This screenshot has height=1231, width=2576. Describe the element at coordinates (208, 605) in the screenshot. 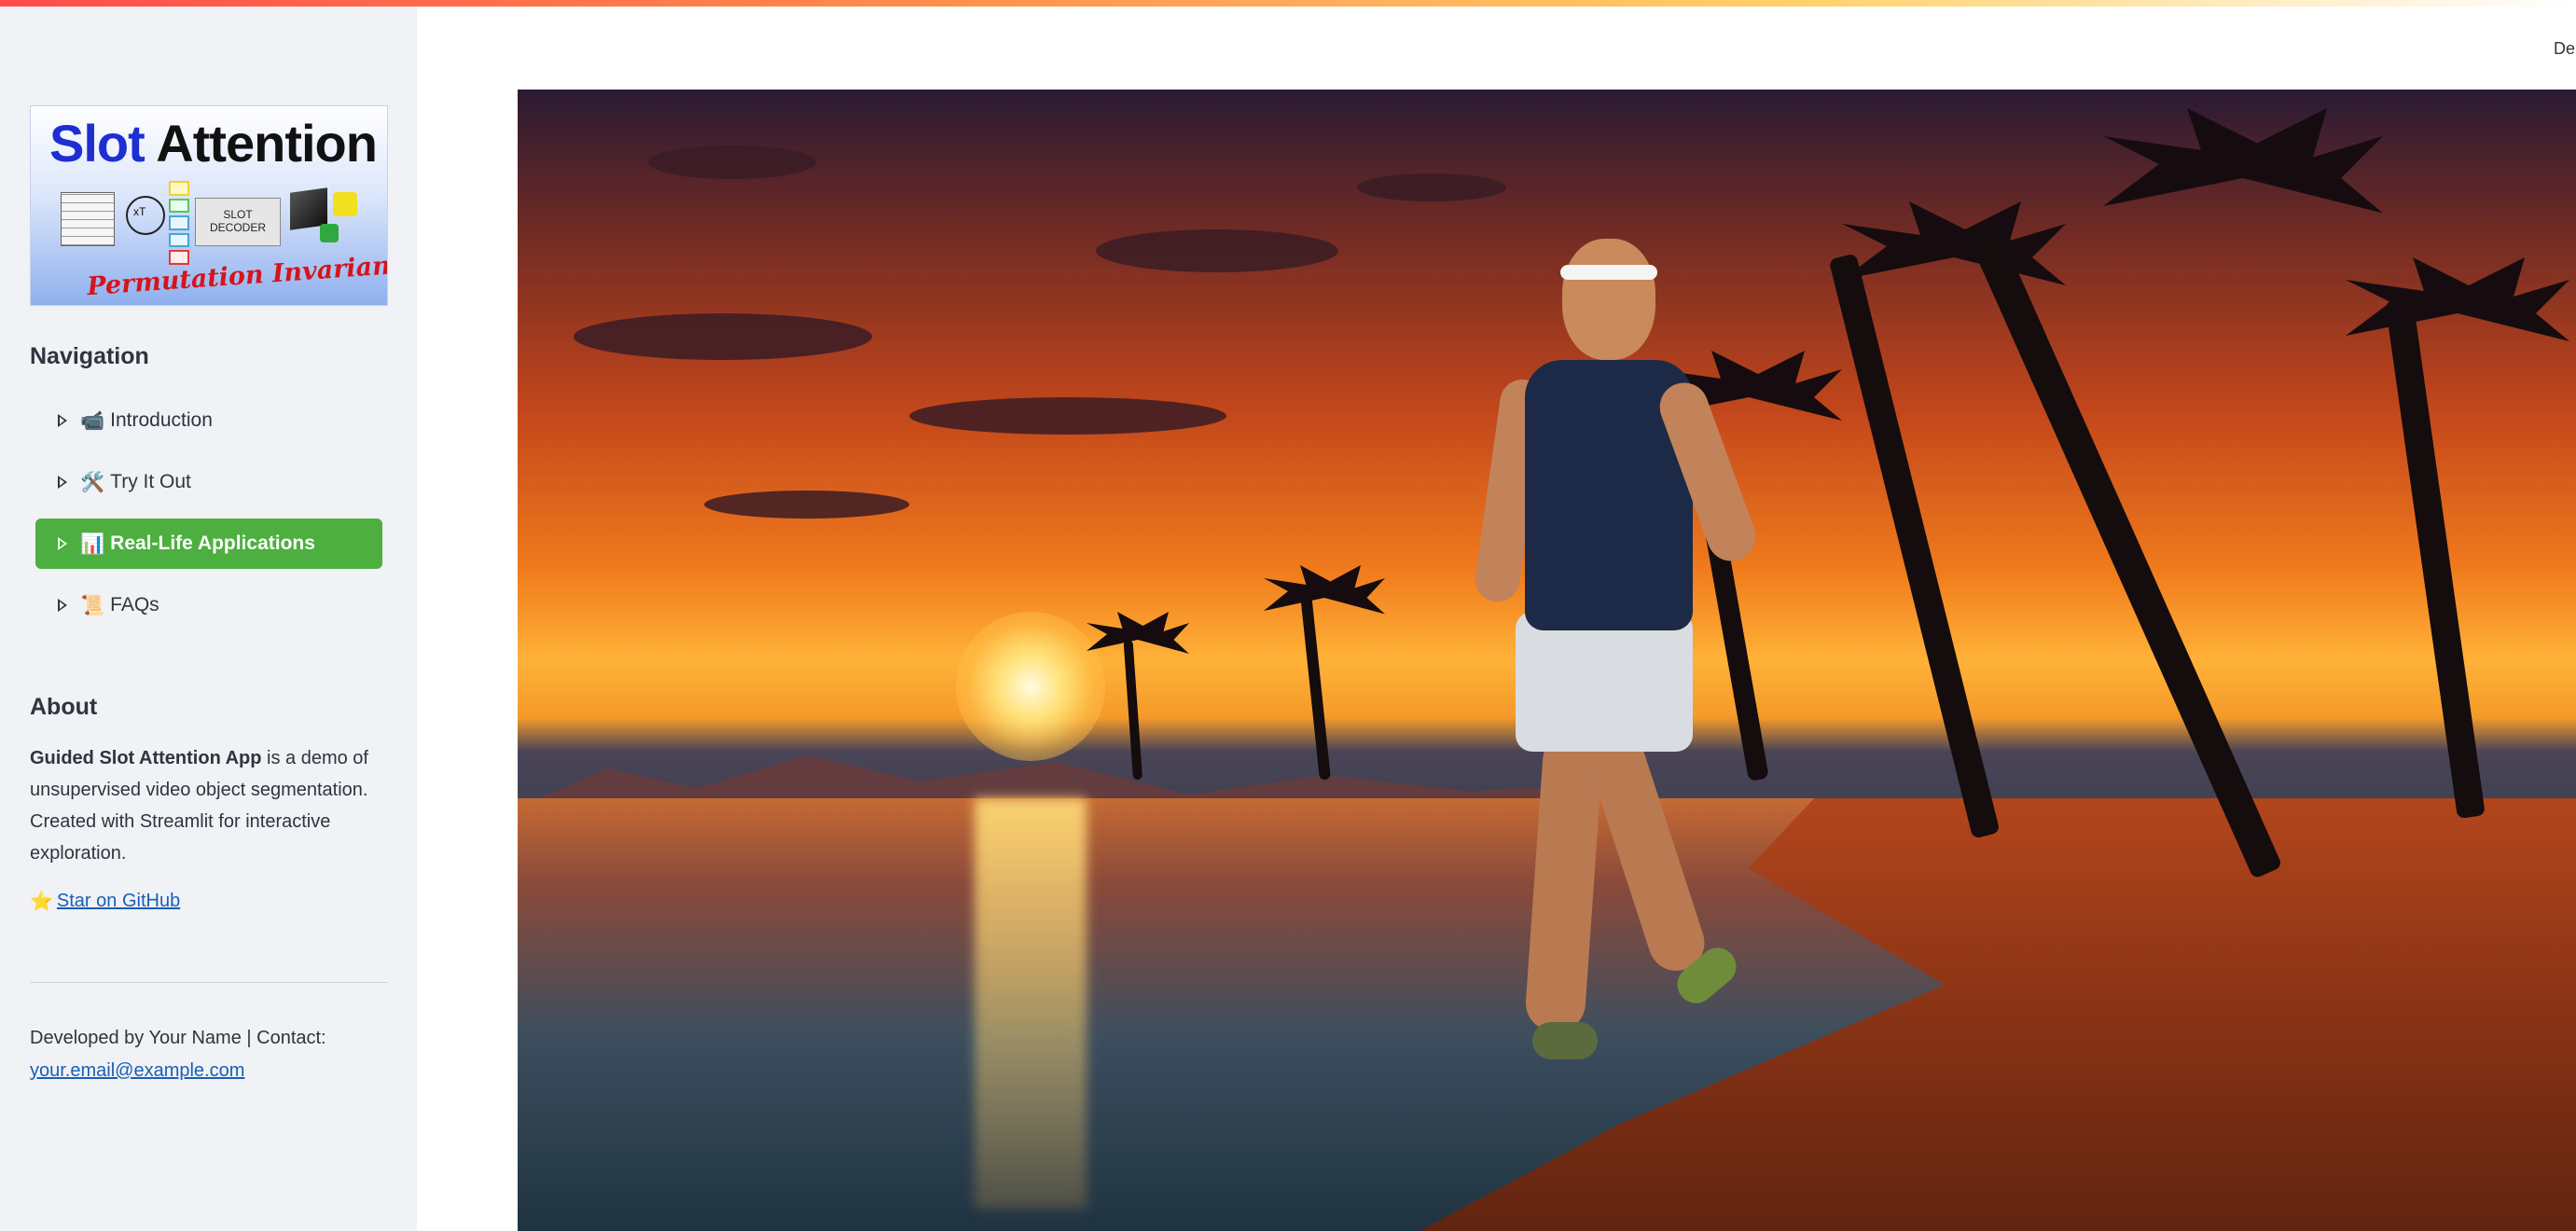

I see `nav-item-faqs: 📜 FAQs` at that location.